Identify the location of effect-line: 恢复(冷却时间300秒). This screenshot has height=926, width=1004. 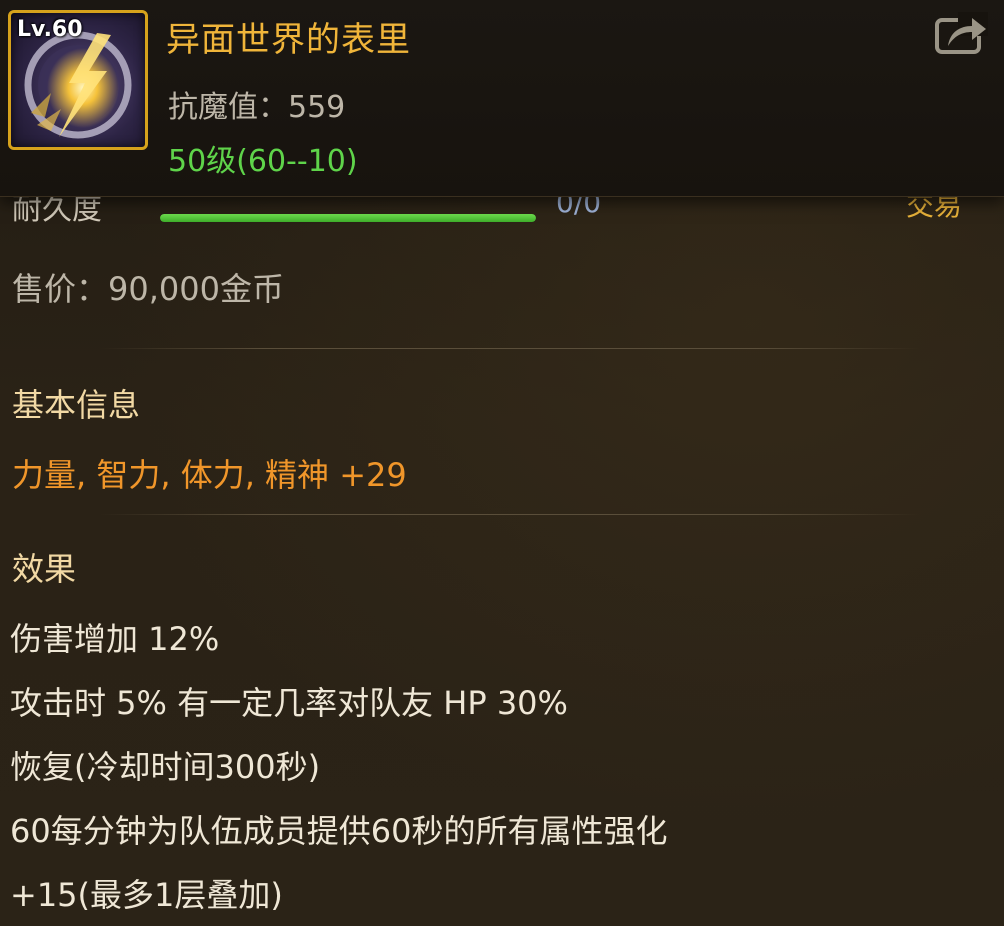
(165, 767).